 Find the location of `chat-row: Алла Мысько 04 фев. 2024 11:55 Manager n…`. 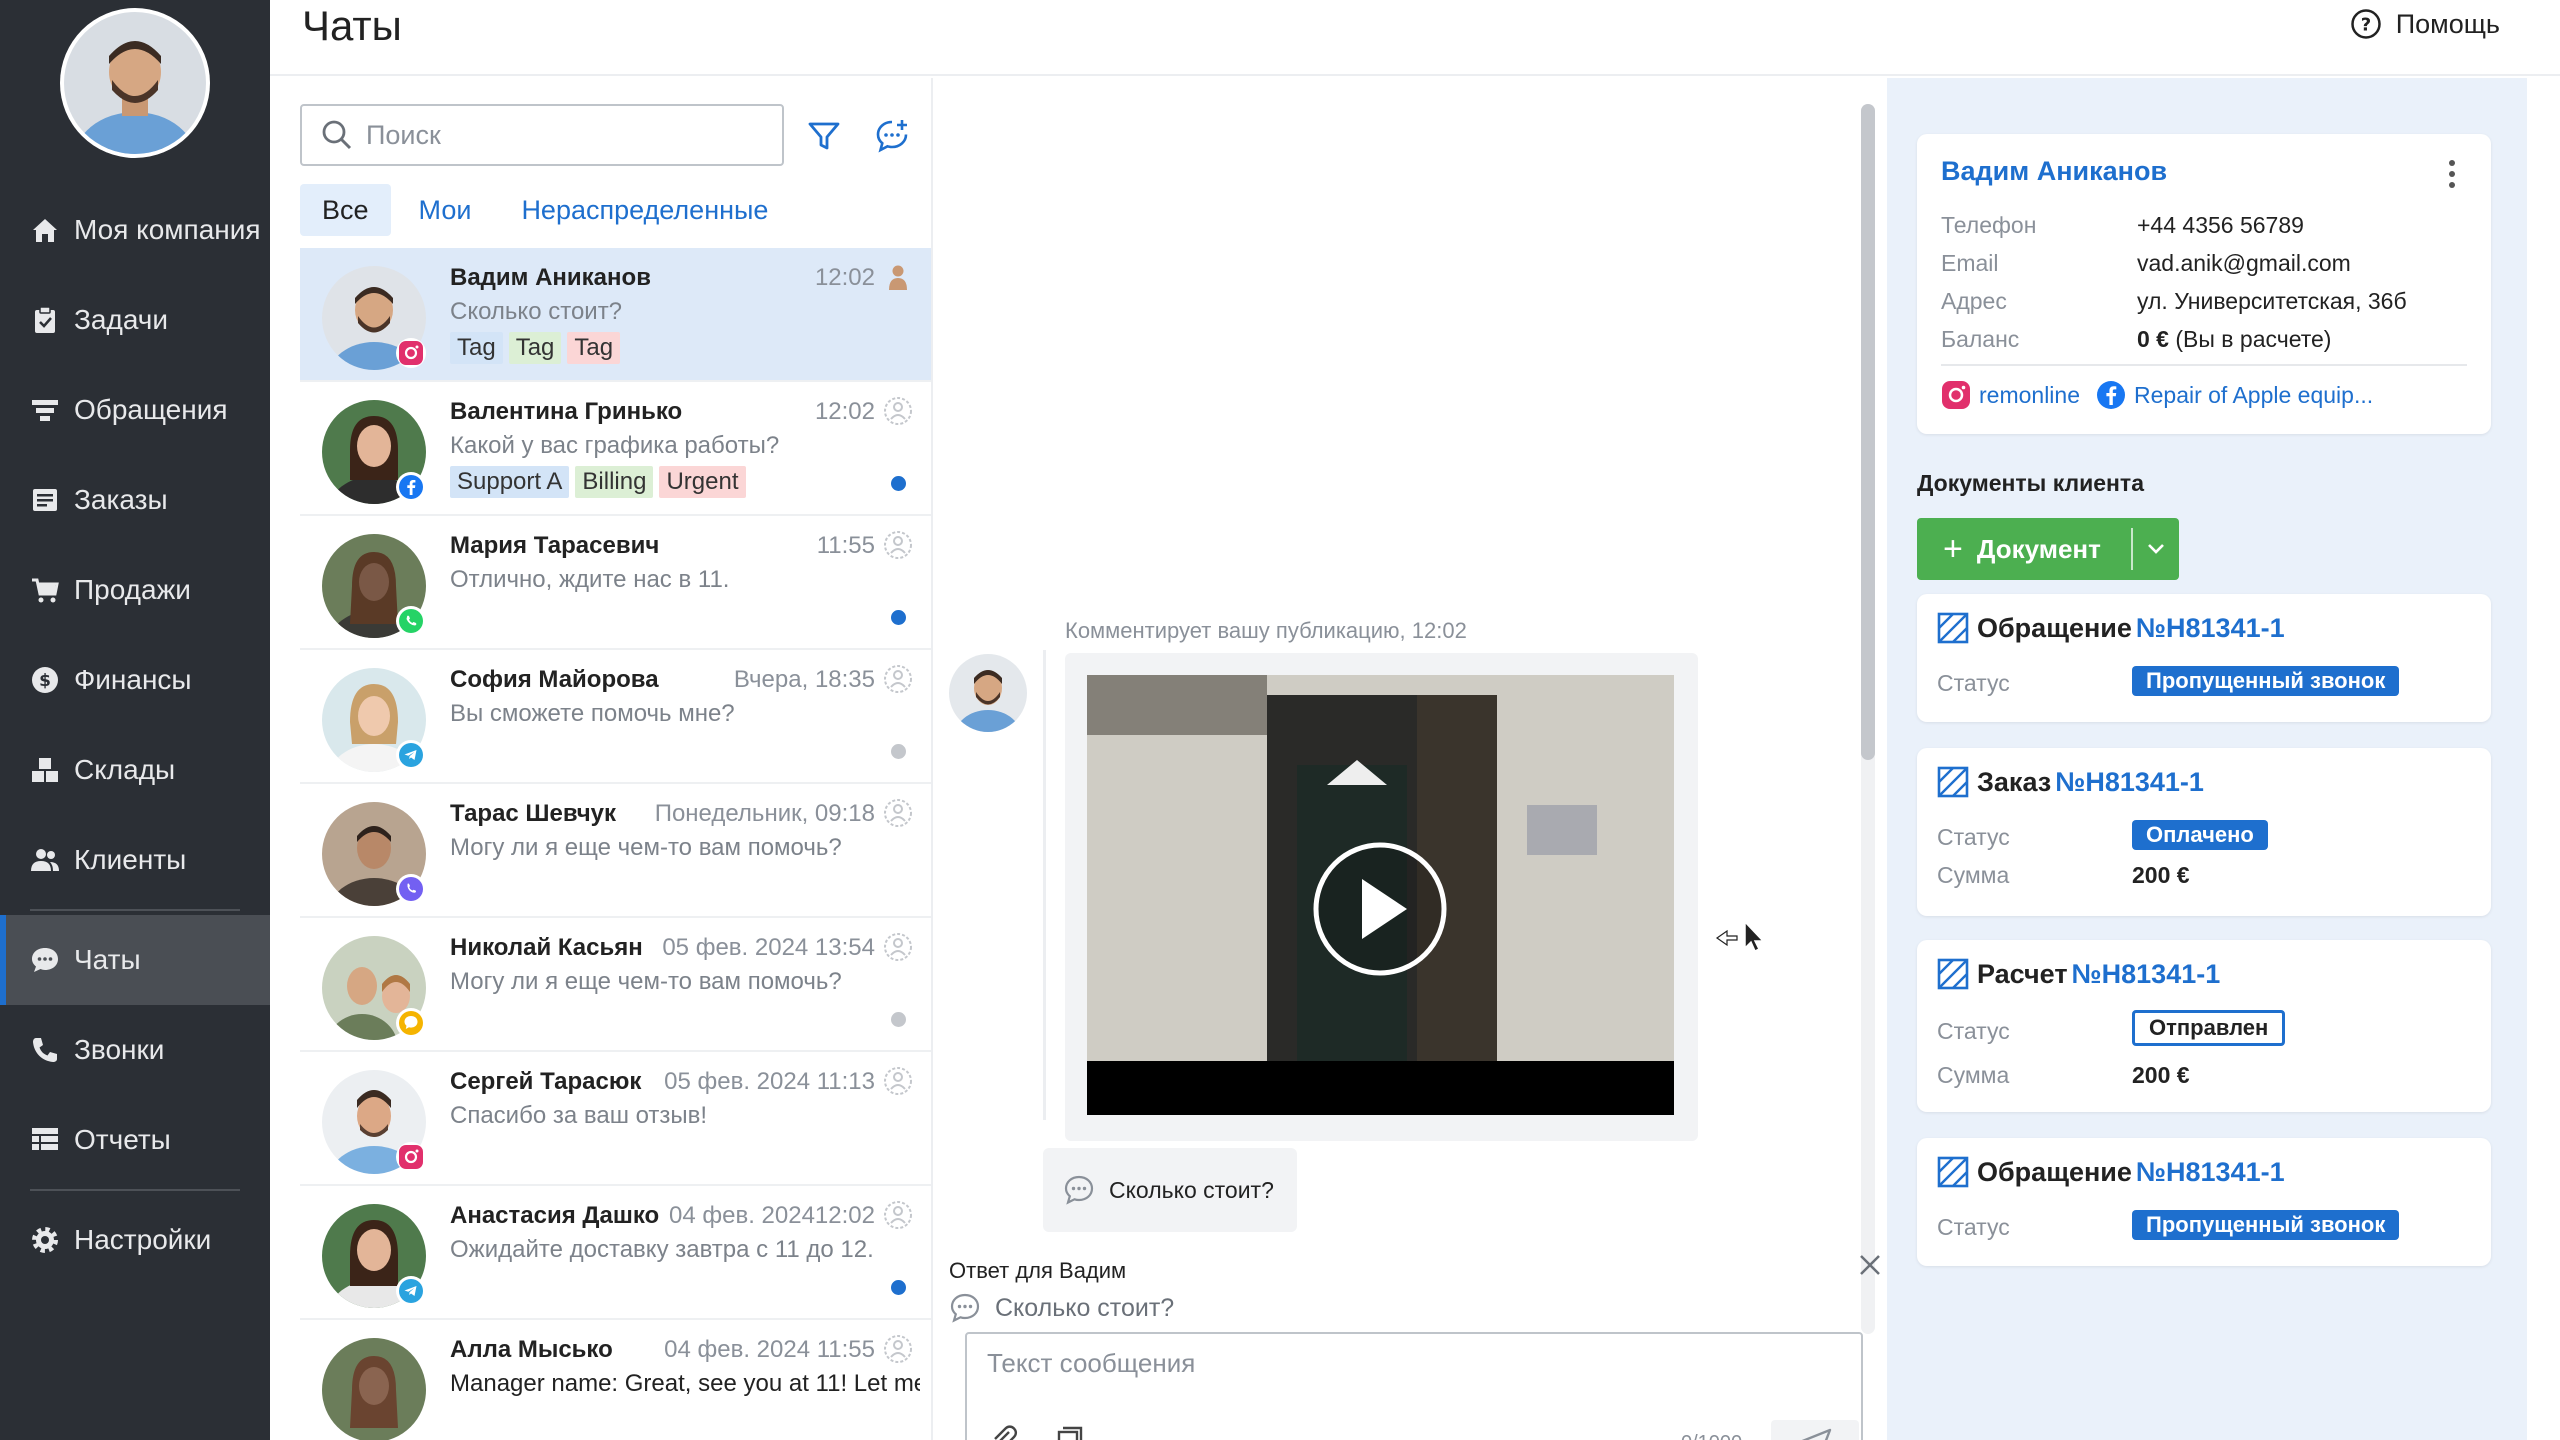

chat-row: Алла Мысько 04 фев. 2024 11:55 Manager n… is located at coordinates (615, 1380).